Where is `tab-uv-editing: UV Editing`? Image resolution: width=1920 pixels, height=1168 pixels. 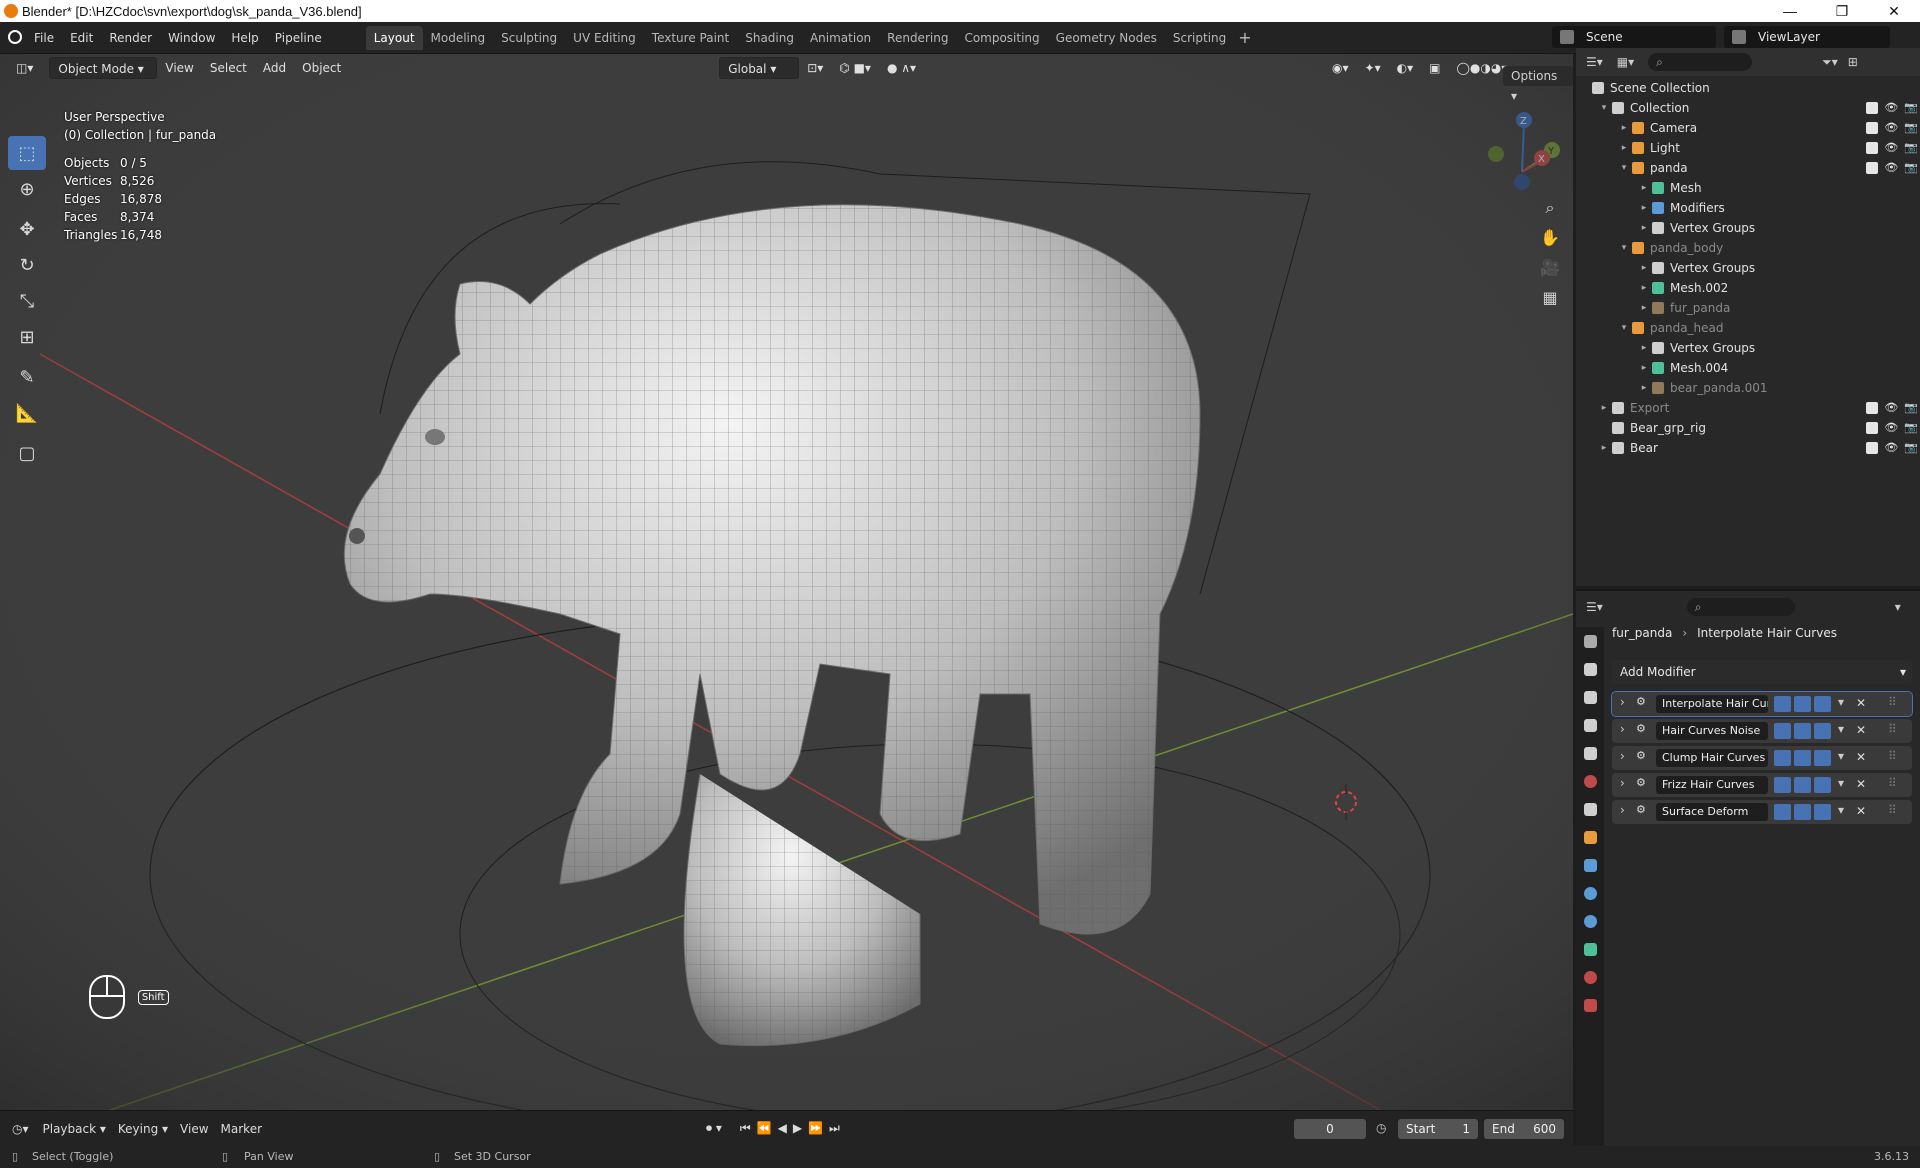
tab-uv-editing: UV Editing is located at coordinates (604, 38).